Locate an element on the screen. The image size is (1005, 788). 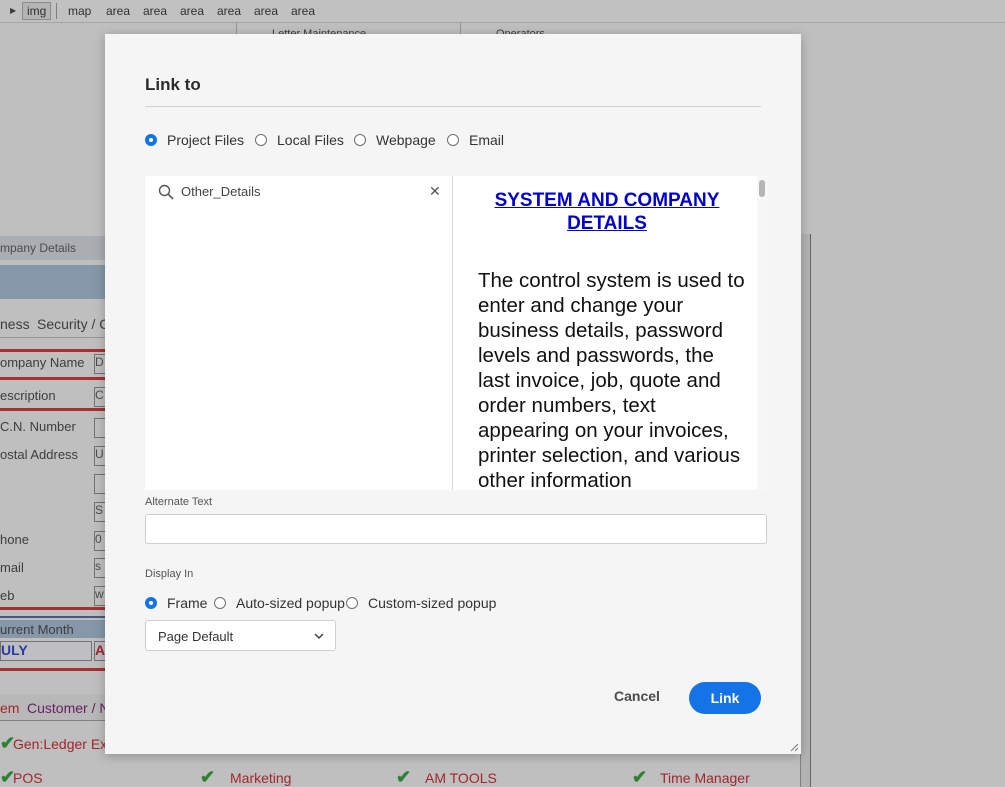
radio-frame: Frame is located at coordinates (176, 603).